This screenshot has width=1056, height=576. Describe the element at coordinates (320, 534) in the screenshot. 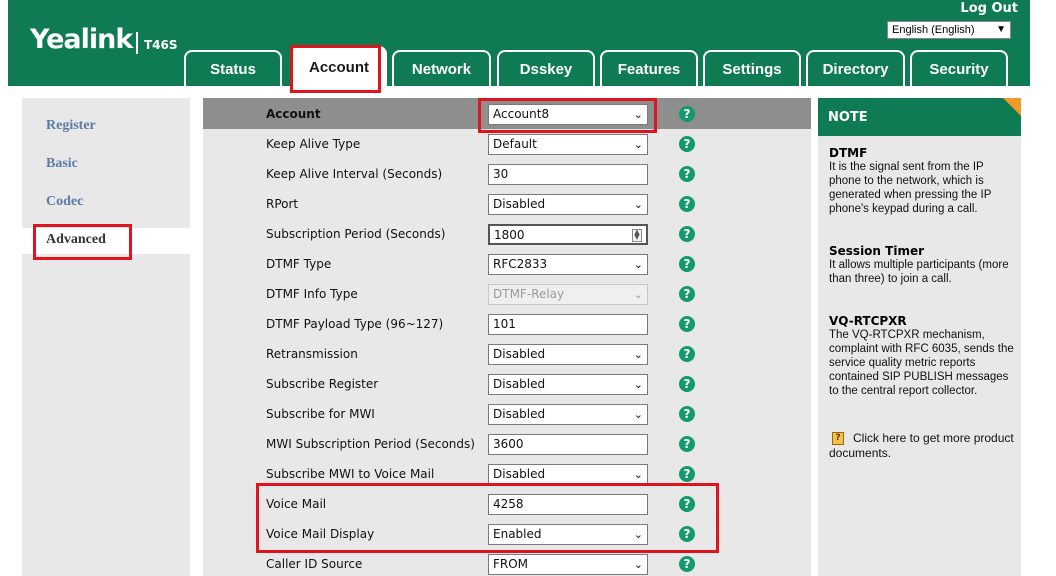

I see `label-voice-mail-display: Voice Mail Display` at that location.